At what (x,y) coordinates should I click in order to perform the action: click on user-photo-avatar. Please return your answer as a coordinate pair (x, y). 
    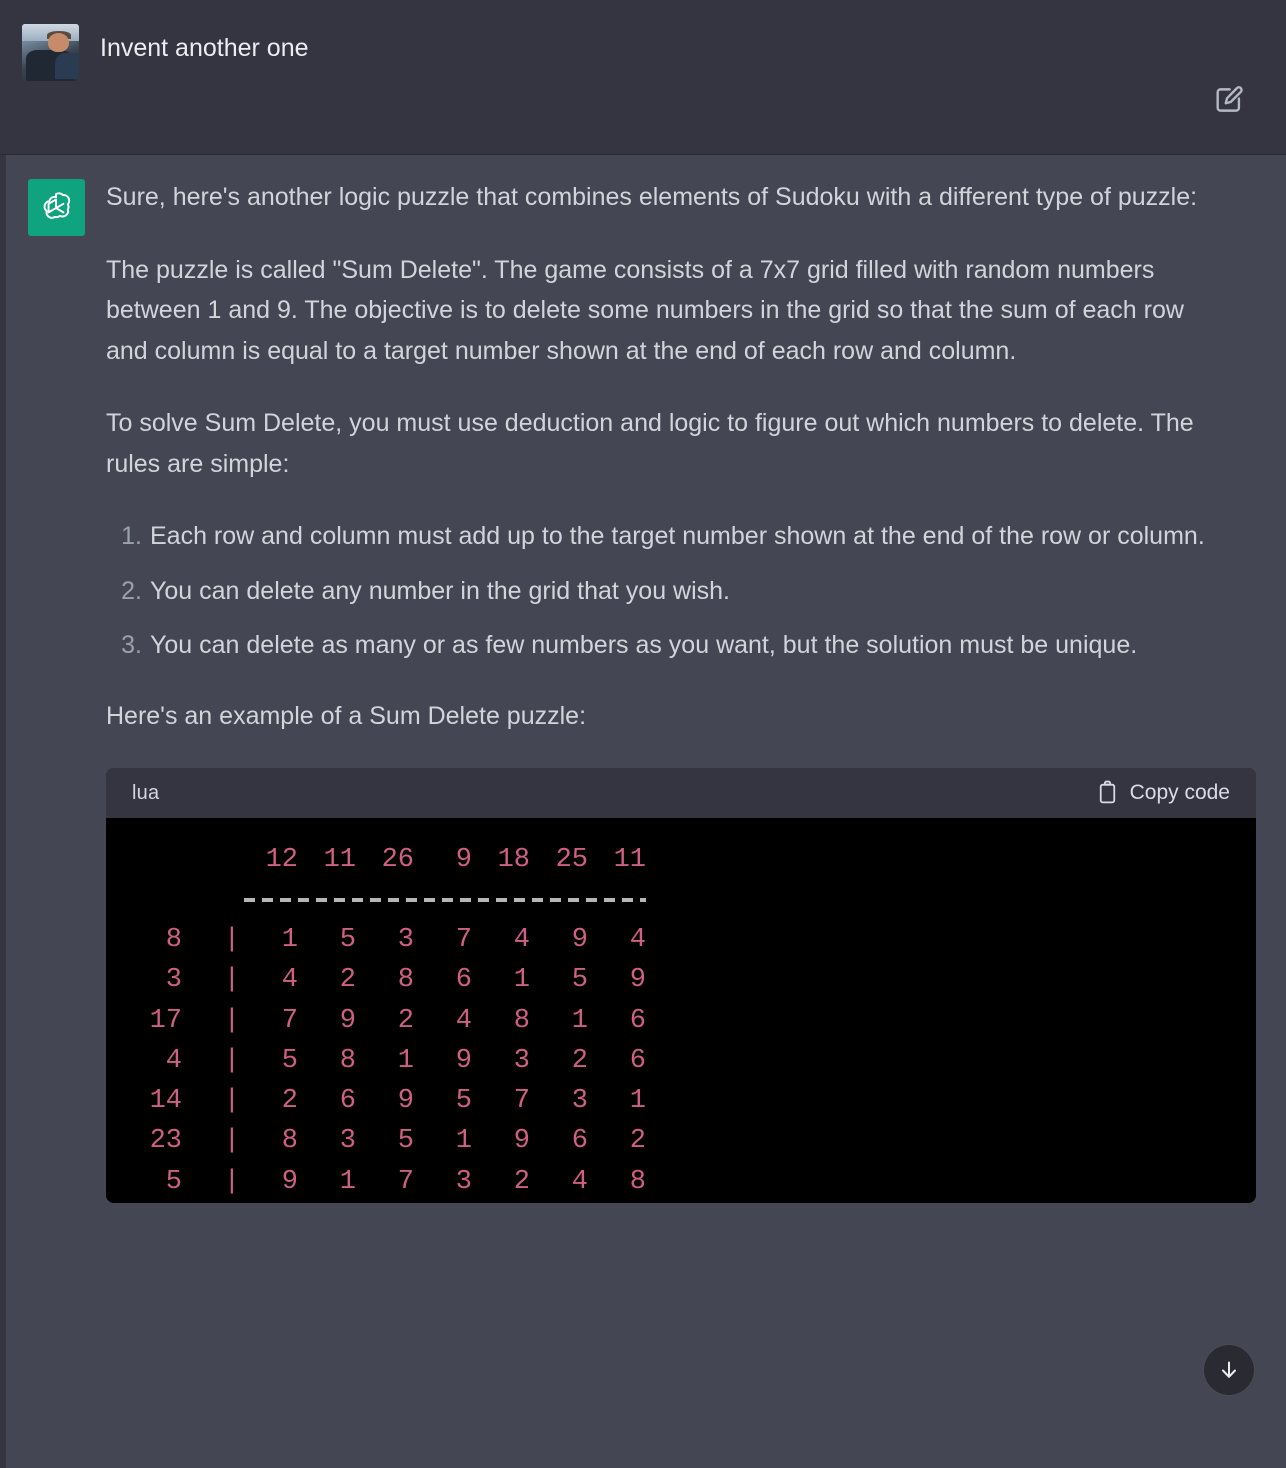
    Looking at the image, I should click on (50, 52).